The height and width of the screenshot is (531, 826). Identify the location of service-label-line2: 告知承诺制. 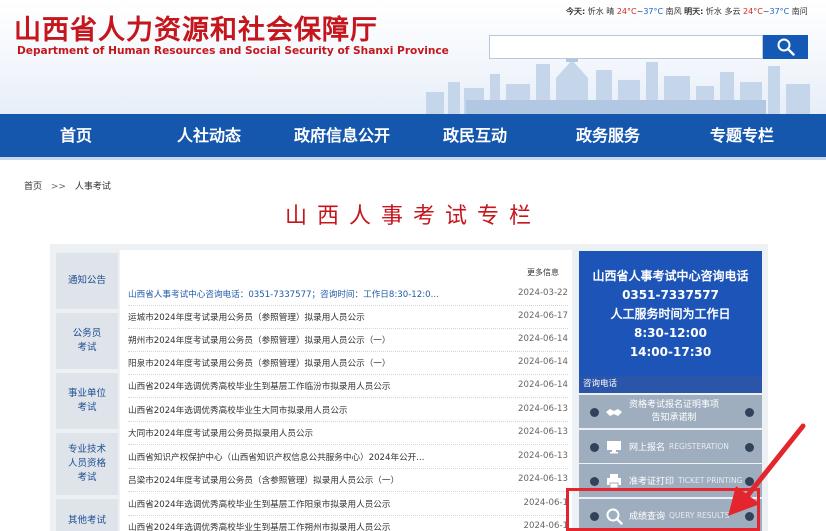
(674, 417).